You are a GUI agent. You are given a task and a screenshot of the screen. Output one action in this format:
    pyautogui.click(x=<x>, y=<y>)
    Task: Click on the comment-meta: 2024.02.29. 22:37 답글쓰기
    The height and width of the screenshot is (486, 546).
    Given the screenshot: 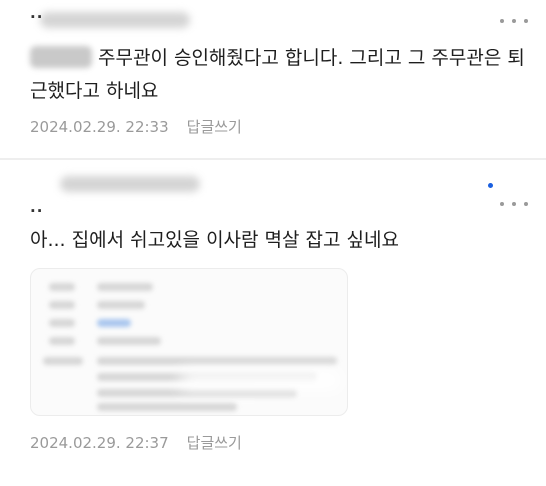 What is the action you would take?
    pyautogui.click(x=136, y=442)
    